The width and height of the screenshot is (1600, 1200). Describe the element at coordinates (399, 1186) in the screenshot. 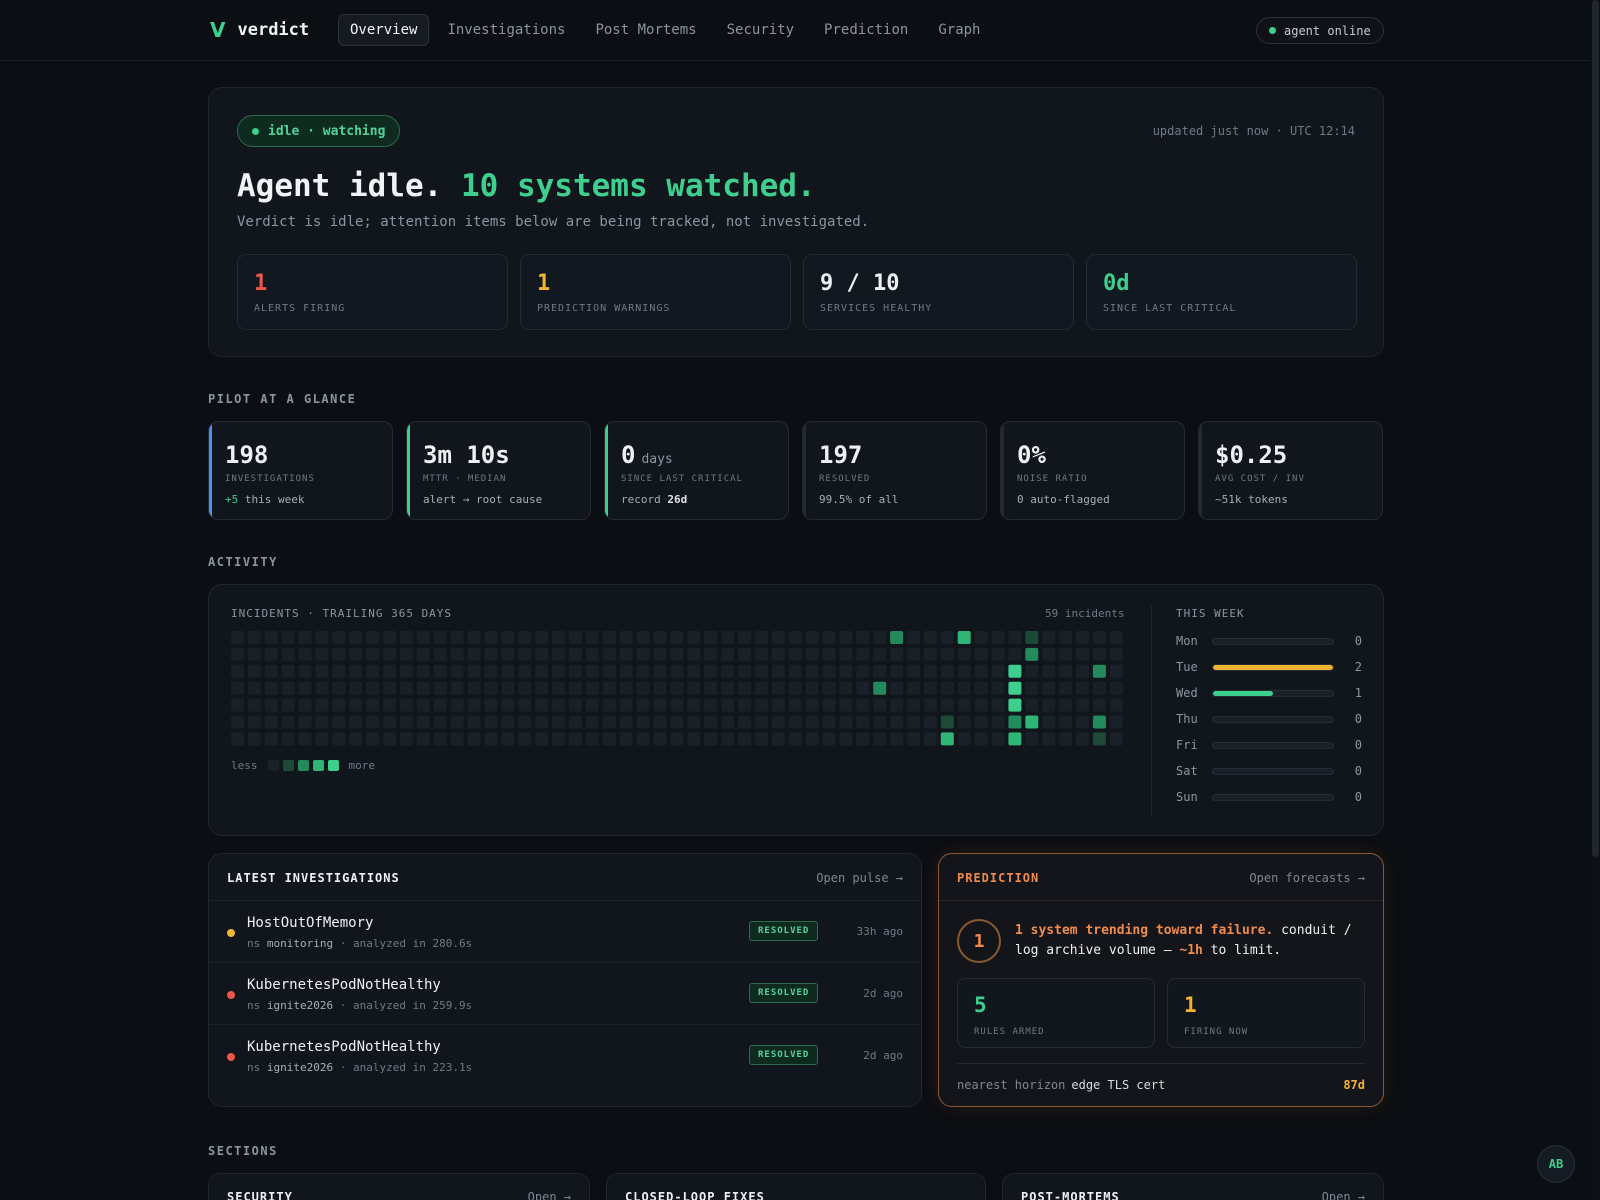

I see `section-card-security: SECURITY Open →` at that location.